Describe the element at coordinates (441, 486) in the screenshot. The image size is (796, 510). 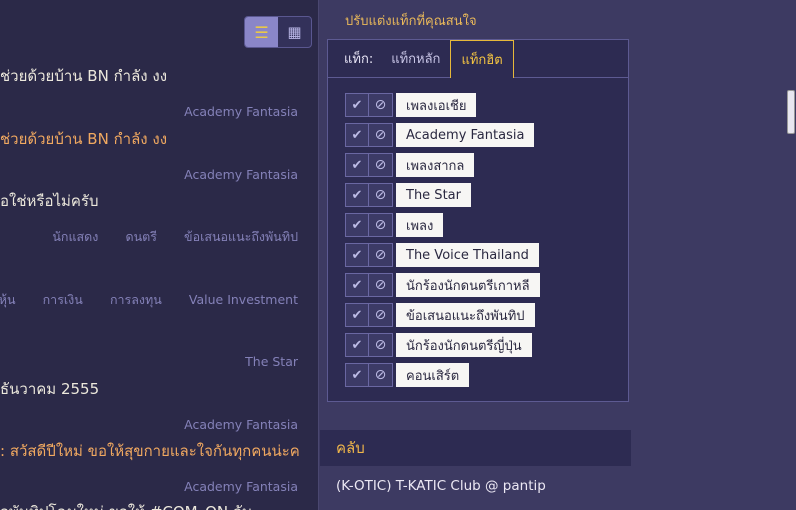
I see `club-item: (K-OTIC) T-KATIC Club @ pantip` at that location.